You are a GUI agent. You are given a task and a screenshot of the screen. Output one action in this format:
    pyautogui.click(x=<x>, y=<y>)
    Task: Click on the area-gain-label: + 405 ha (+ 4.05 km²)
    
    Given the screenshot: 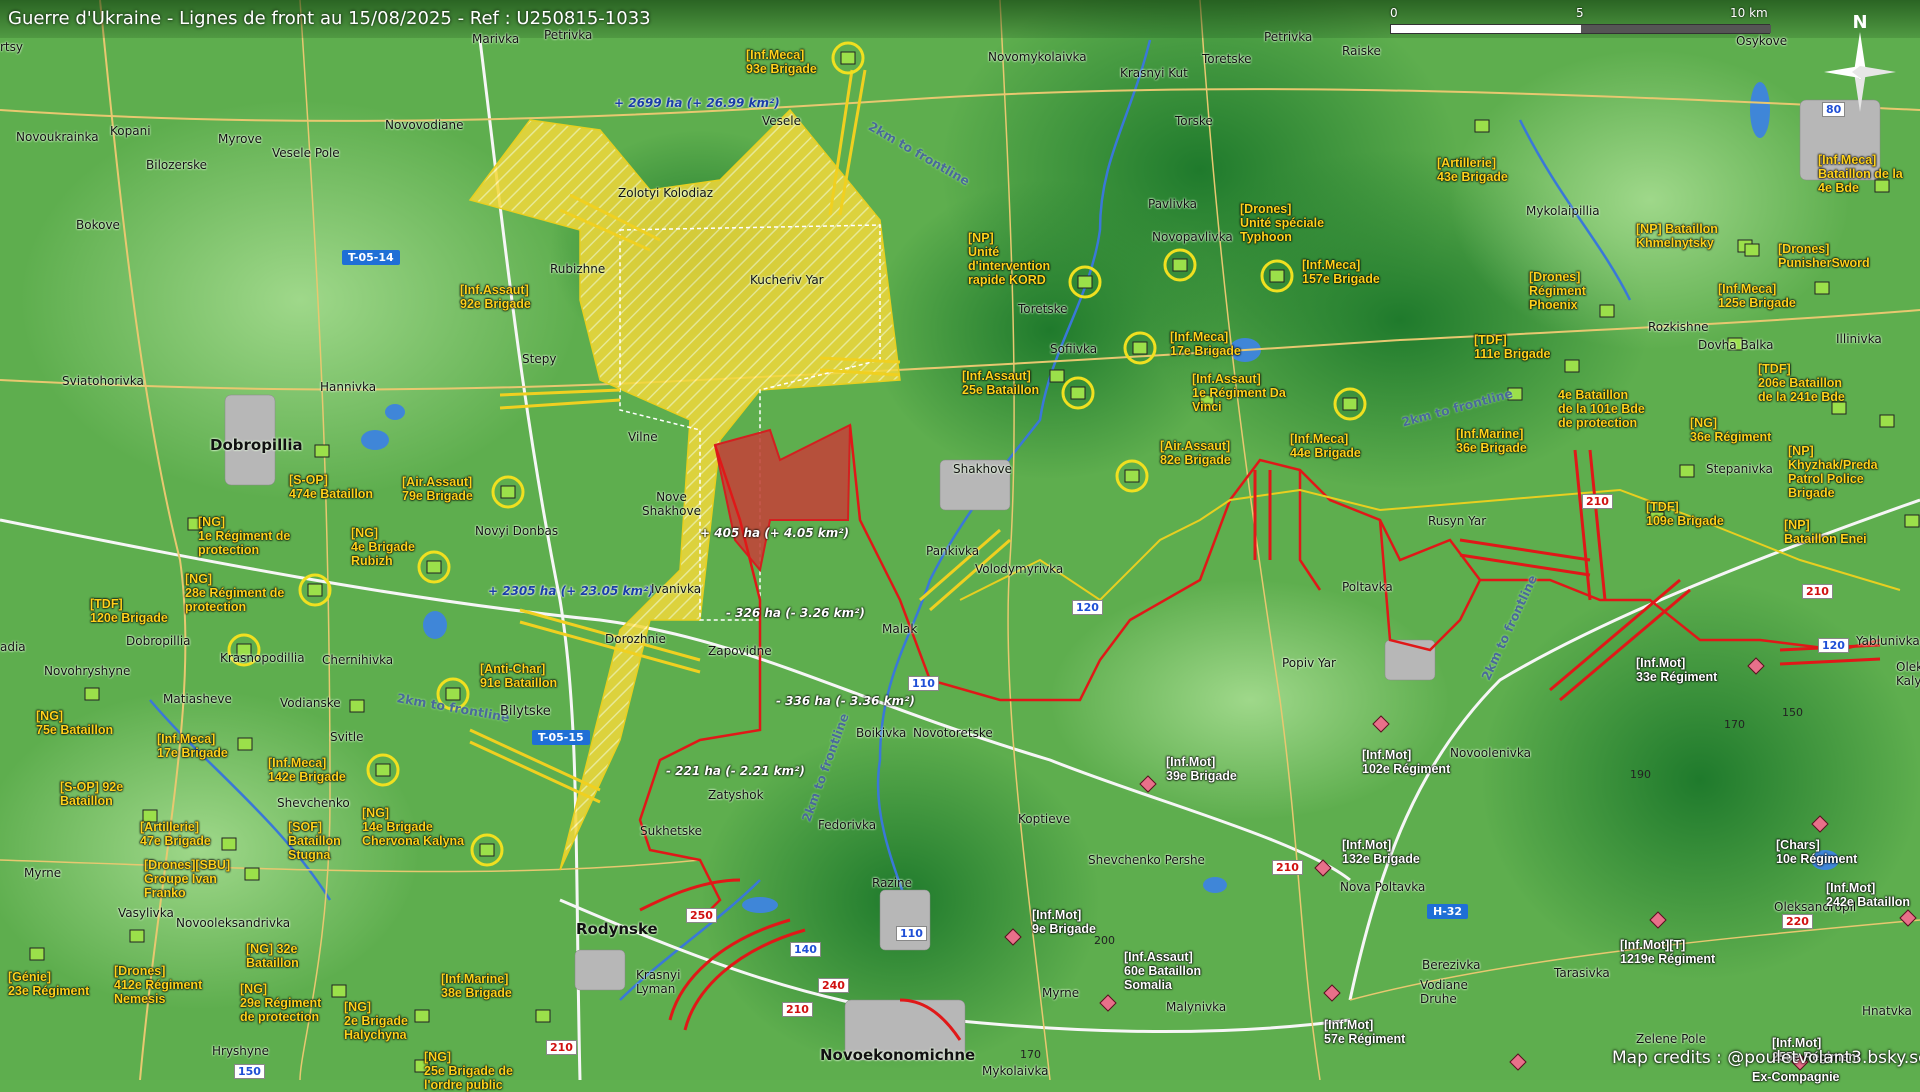 What is the action you would take?
    pyautogui.click(x=775, y=533)
    